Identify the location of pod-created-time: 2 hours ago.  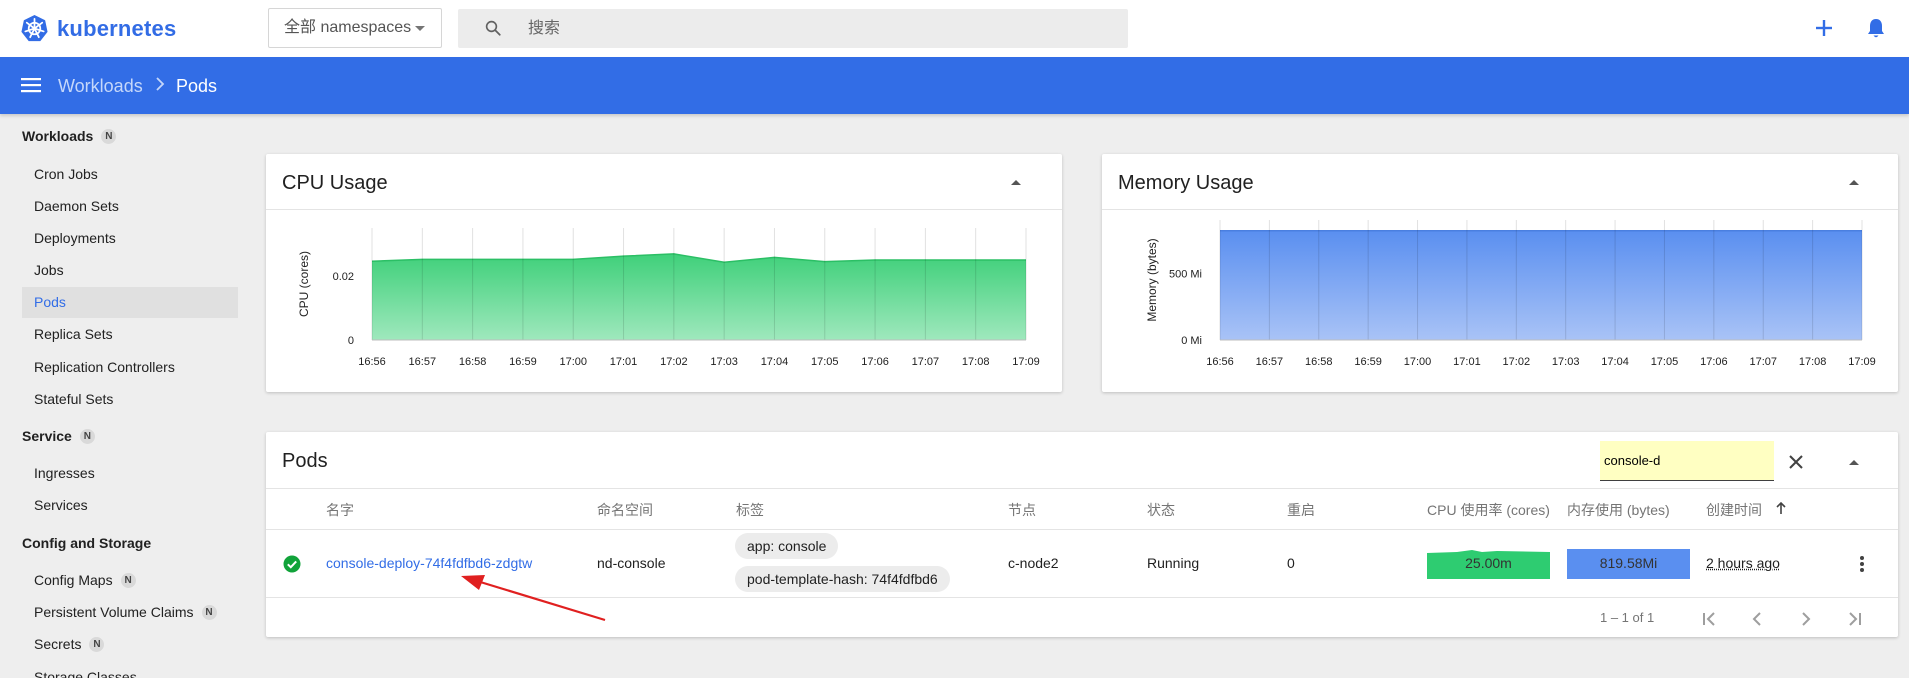
(1743, 563).